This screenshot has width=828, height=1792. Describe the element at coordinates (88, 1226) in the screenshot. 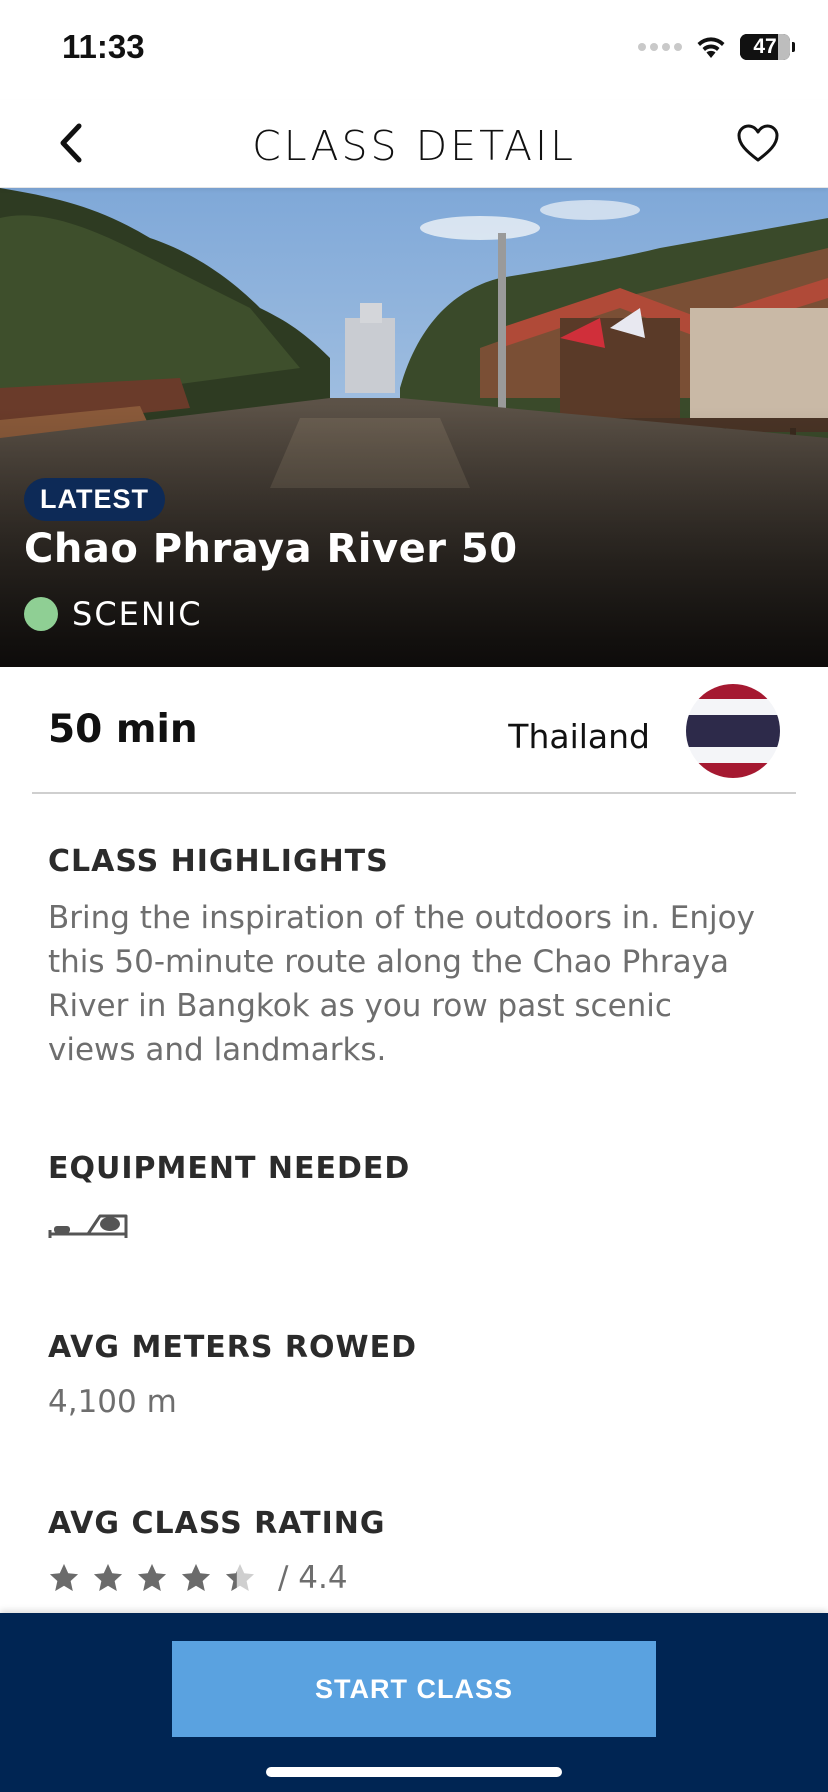

I see `rowing-machine-icon` at that location.